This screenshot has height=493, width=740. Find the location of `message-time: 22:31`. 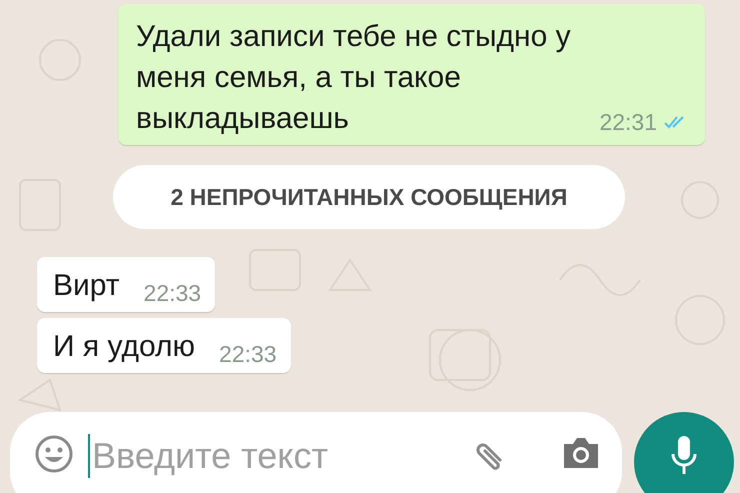

message-time: 22:31 is located at coordinates (628, 122).